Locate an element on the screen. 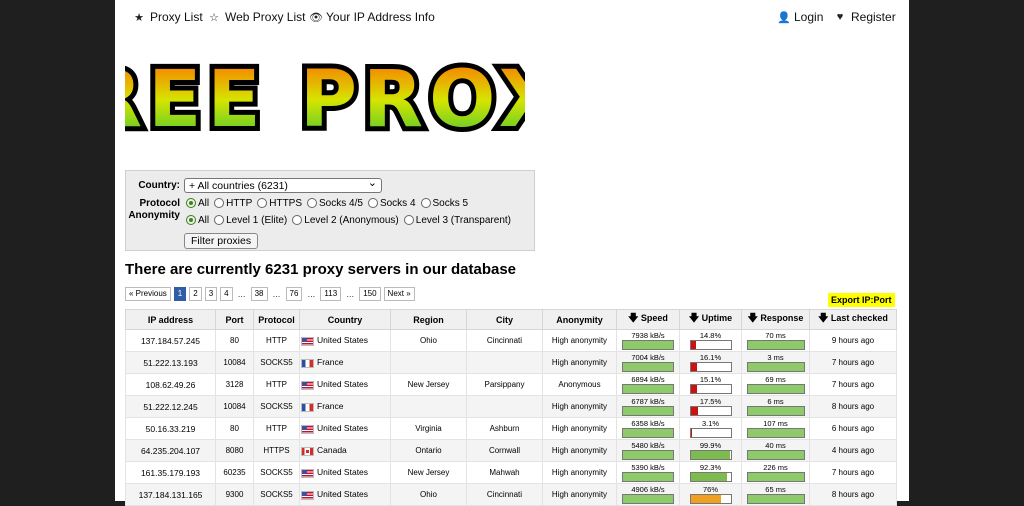 The height and width of the screenshot is (506, 1024). pager-page: 38 is located at coordinates (259, 294).